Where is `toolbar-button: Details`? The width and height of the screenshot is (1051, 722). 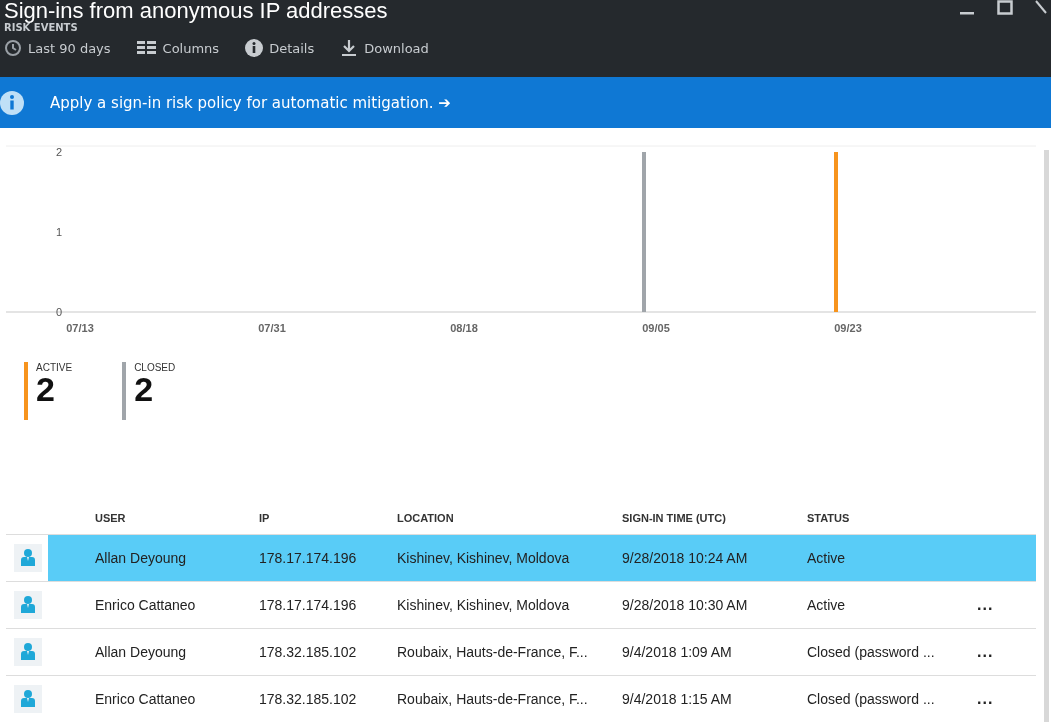
toolbar-button: Details is located at coordinates (280, 48).